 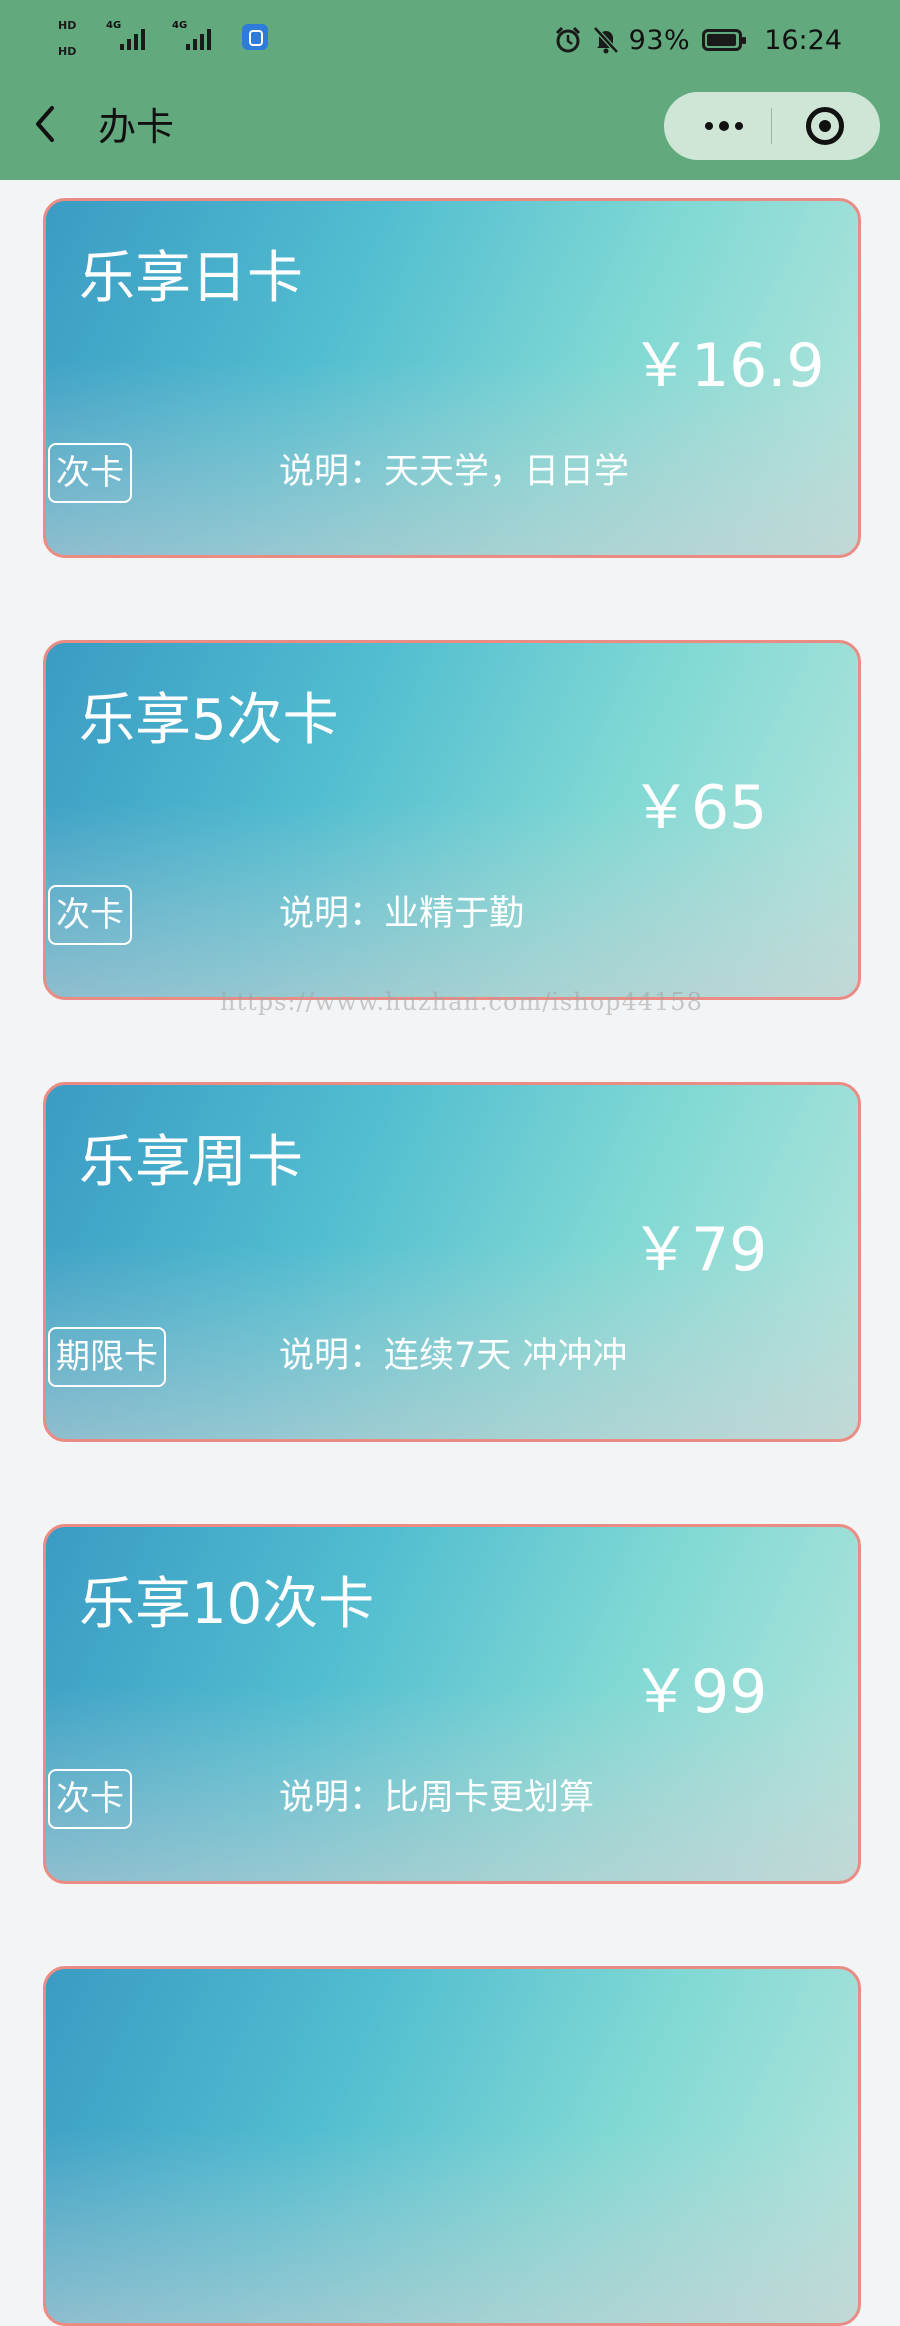 What do you see at coordinates (450, 90) in the screenshot?
I see `top-bar: HD HD 4G 4G 93% 16:24 办卡` at bounding box center [450, 90].